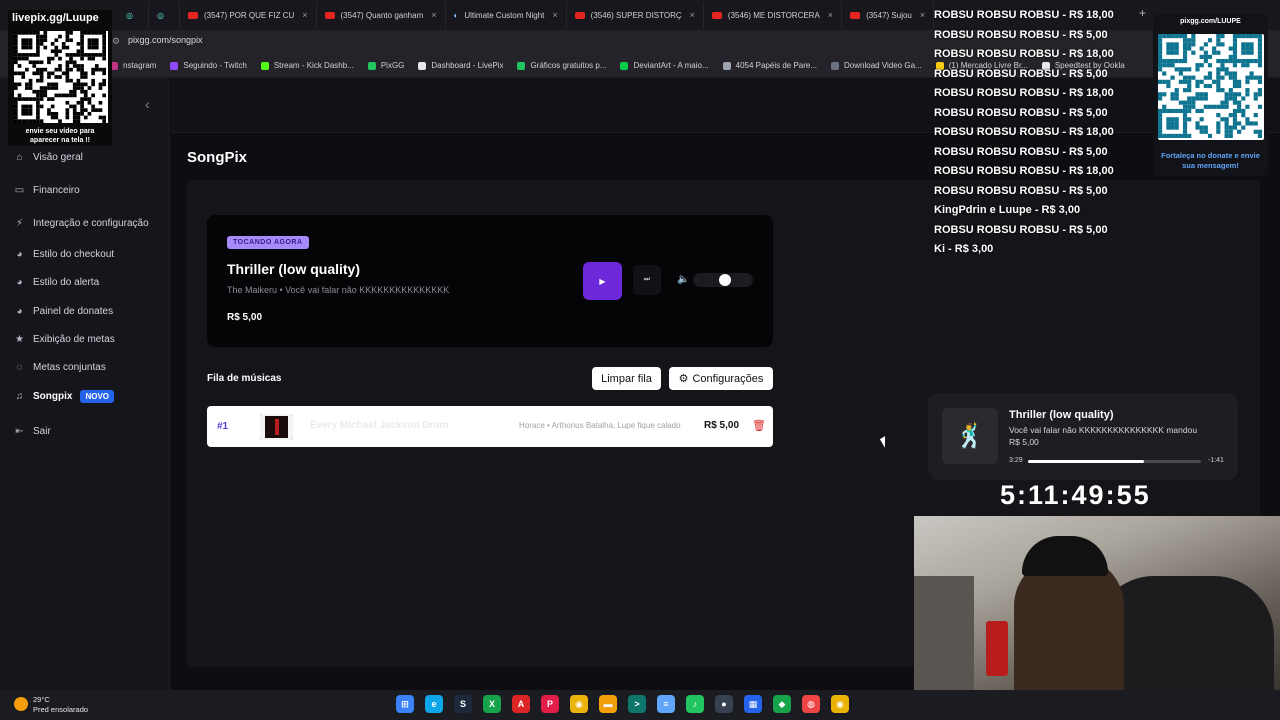 This screenshot has height=720, width=1280. What do you see at coordinates (116, 41) in the screenshot?
I see `site-info-icon: ⚙` at bounding box center [116, 41].